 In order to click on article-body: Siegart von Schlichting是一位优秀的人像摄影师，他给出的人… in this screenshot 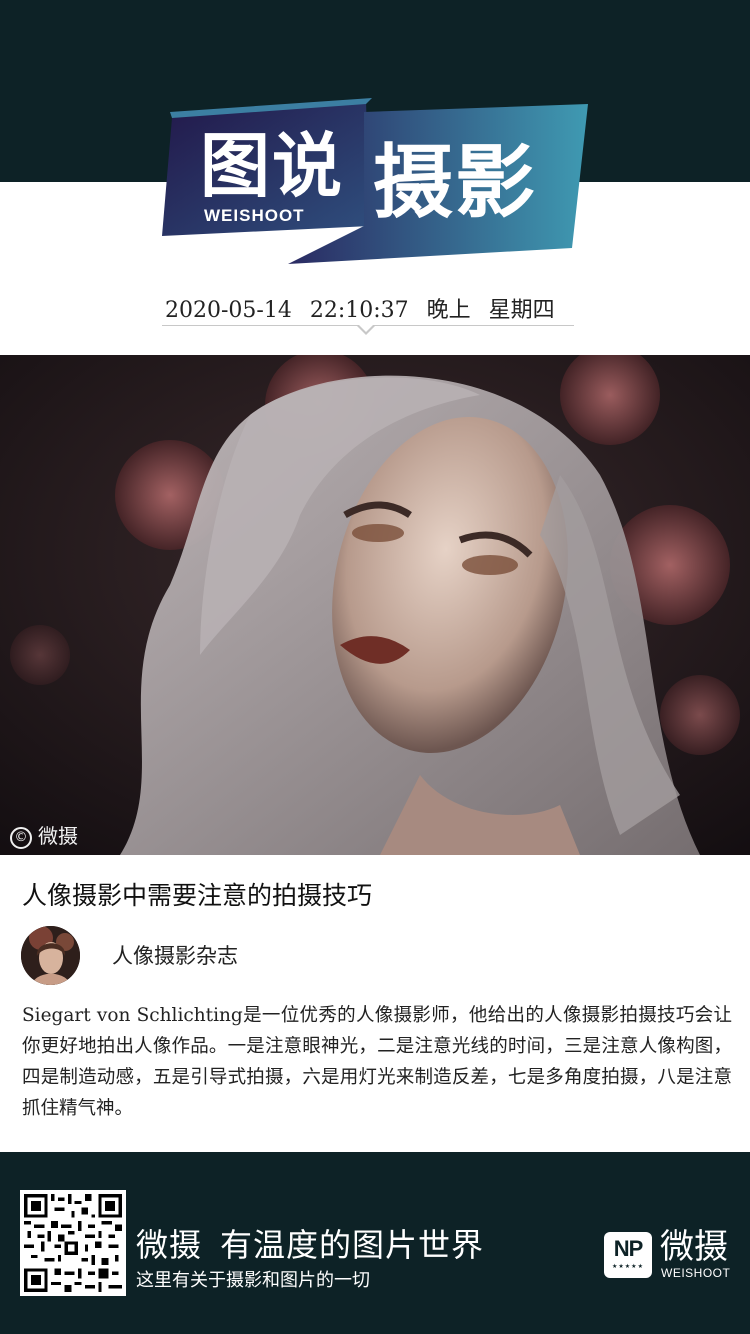, I will do `click(377, 1062)`.